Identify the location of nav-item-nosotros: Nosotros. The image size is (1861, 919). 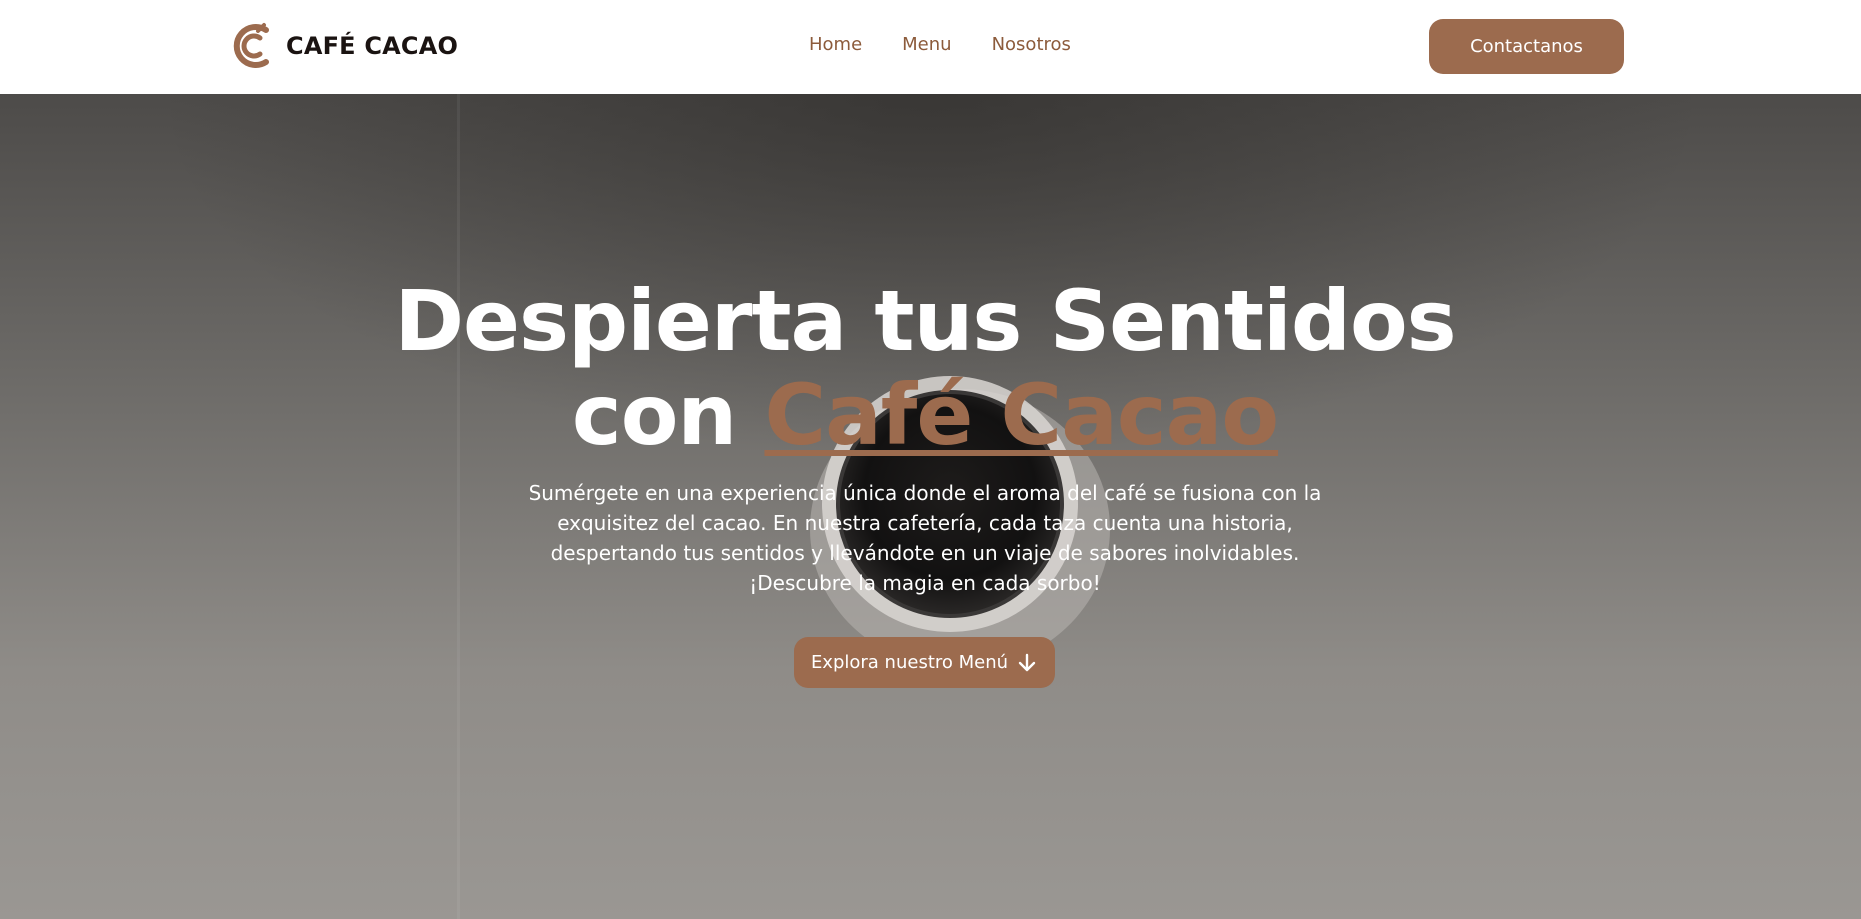
(1031, 44).